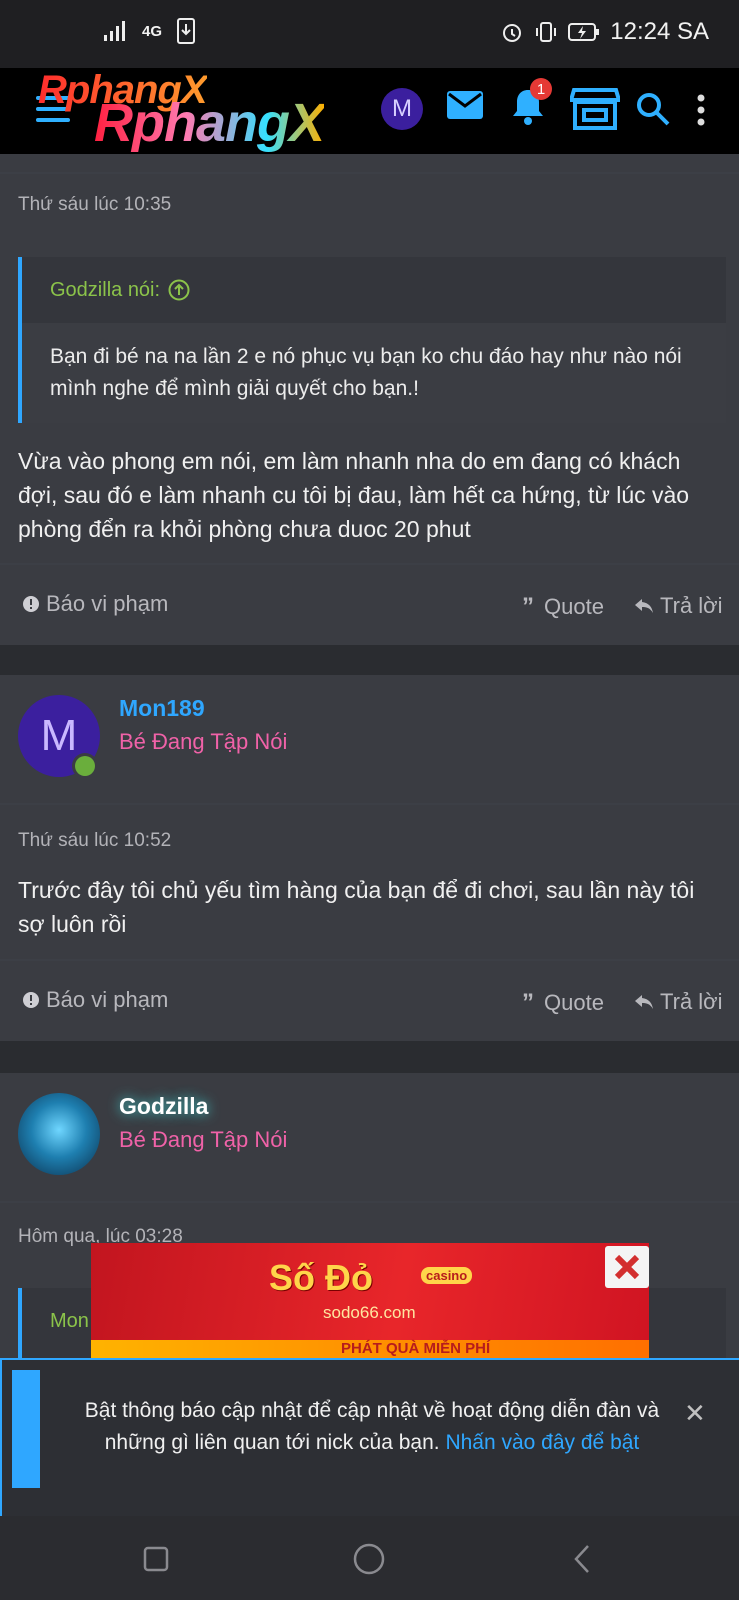 The height and width of the screenshot is (1600, 739). I want to click on recent-apps-icon, so click(156, 1559).